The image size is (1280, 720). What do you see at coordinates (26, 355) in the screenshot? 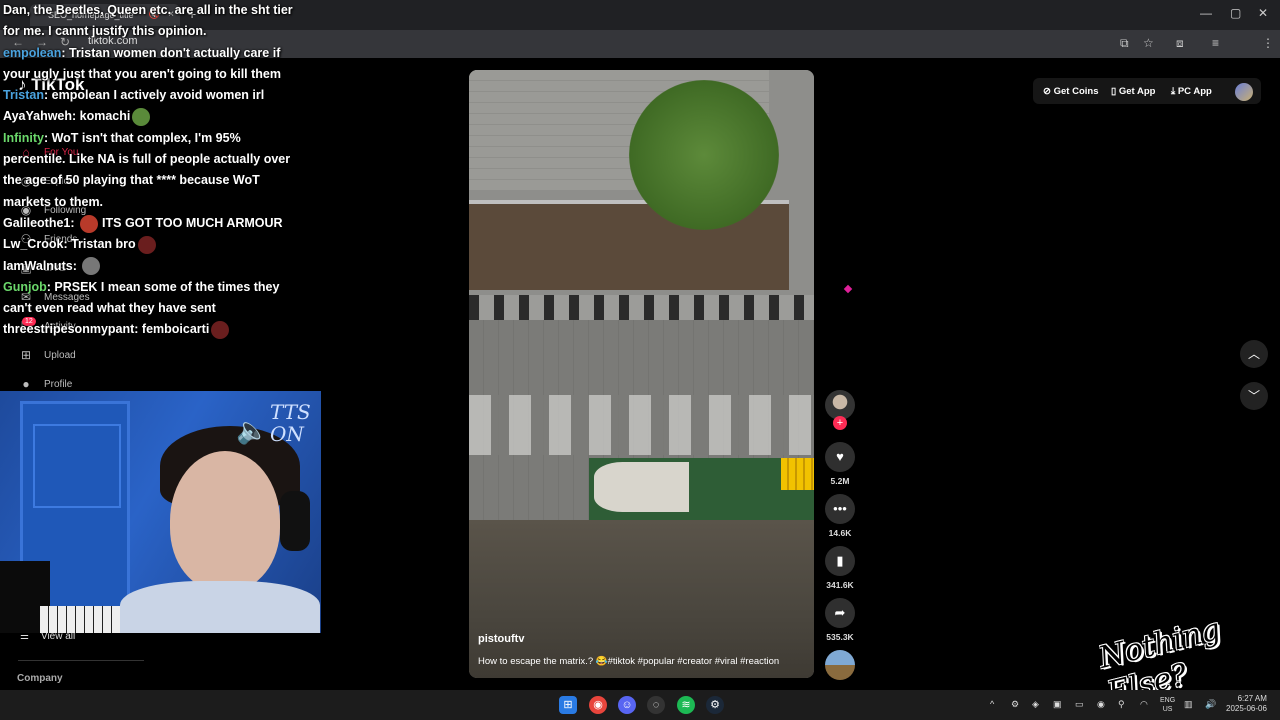
I see `upload-icon: ⊞` at bounding box center [26, 355].